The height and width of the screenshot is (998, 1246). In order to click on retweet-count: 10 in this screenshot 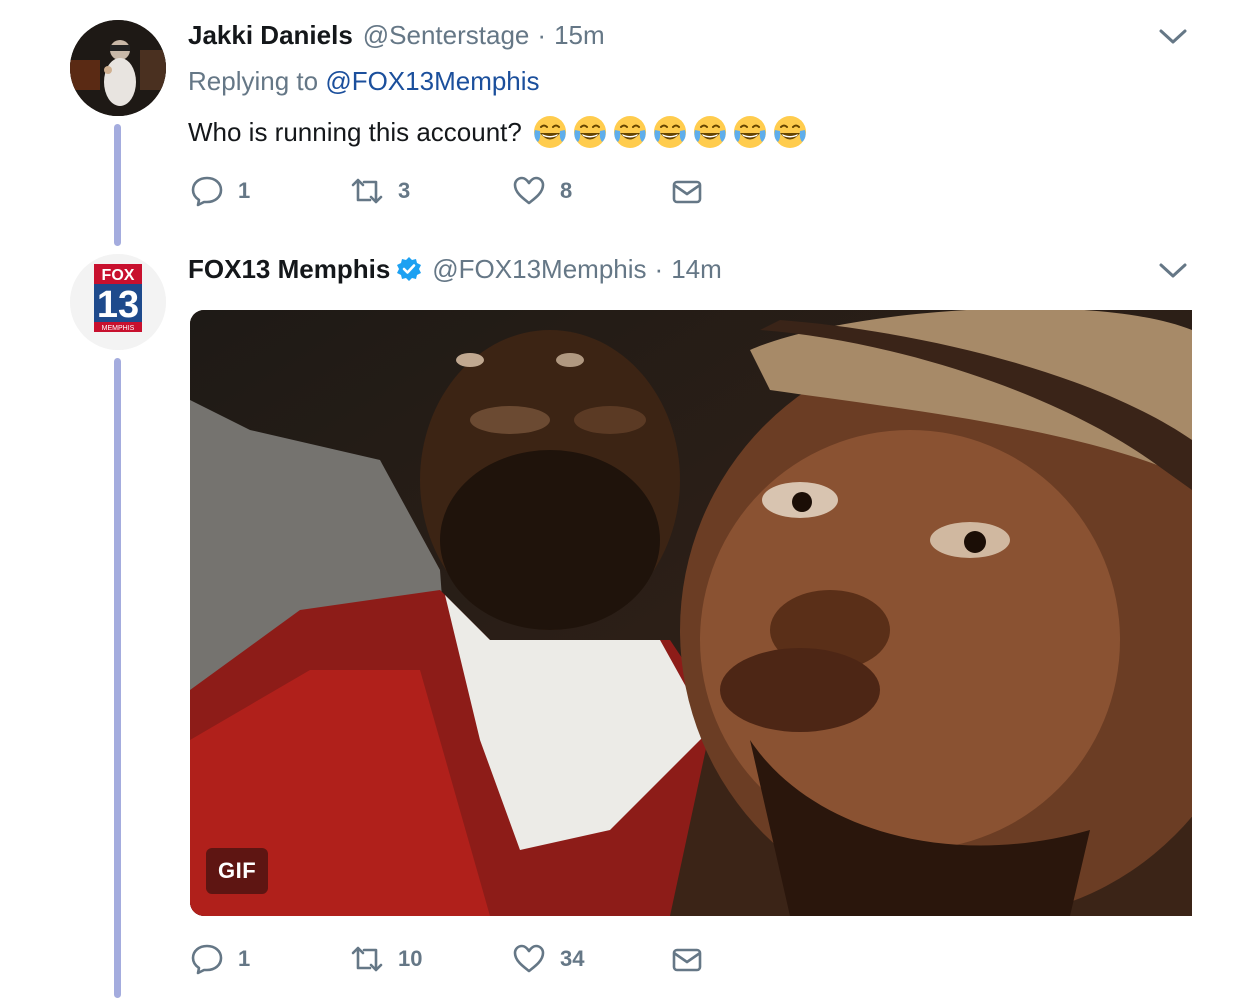, I will do `click(410, 958)`.